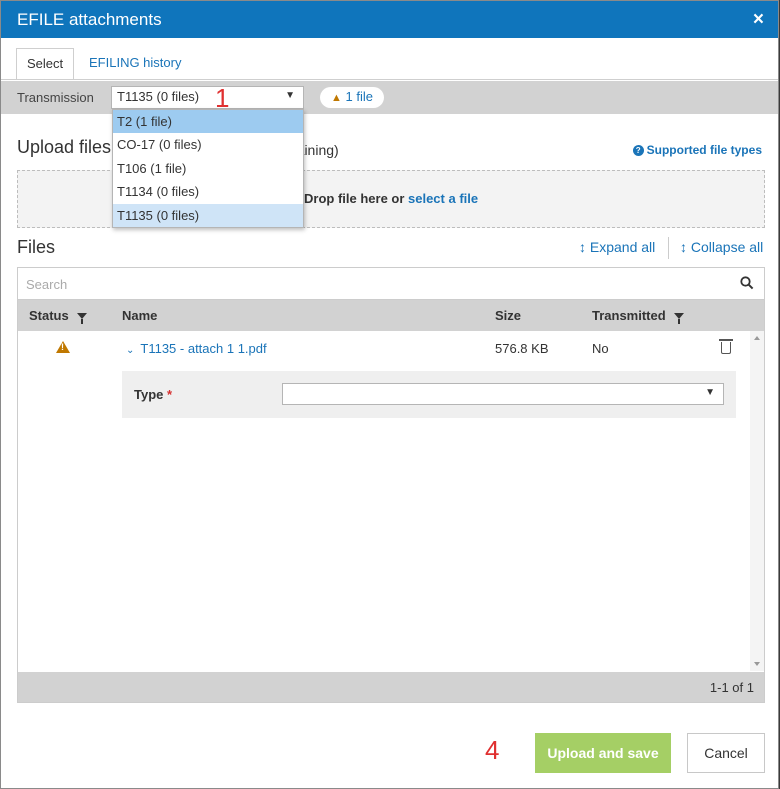 The width and height of the screenshot is (780, 789). What do you see at coordinates (731, 687) in the screenshot?
I see `pagination-info: 1-1 of 1` at bounding box center [731, 687].